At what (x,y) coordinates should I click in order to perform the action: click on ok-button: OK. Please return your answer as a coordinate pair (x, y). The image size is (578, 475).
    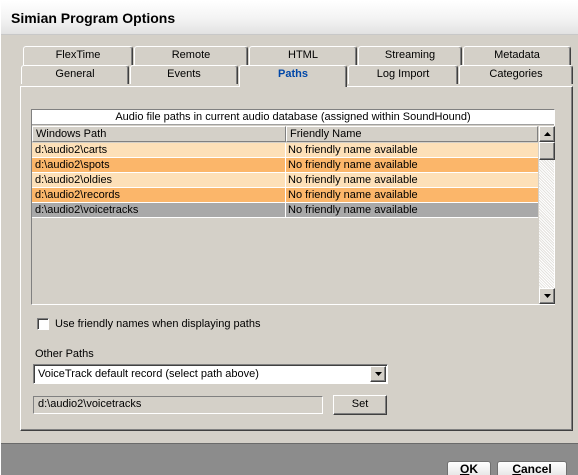
    Looking at the image, I should click on (469, 468).